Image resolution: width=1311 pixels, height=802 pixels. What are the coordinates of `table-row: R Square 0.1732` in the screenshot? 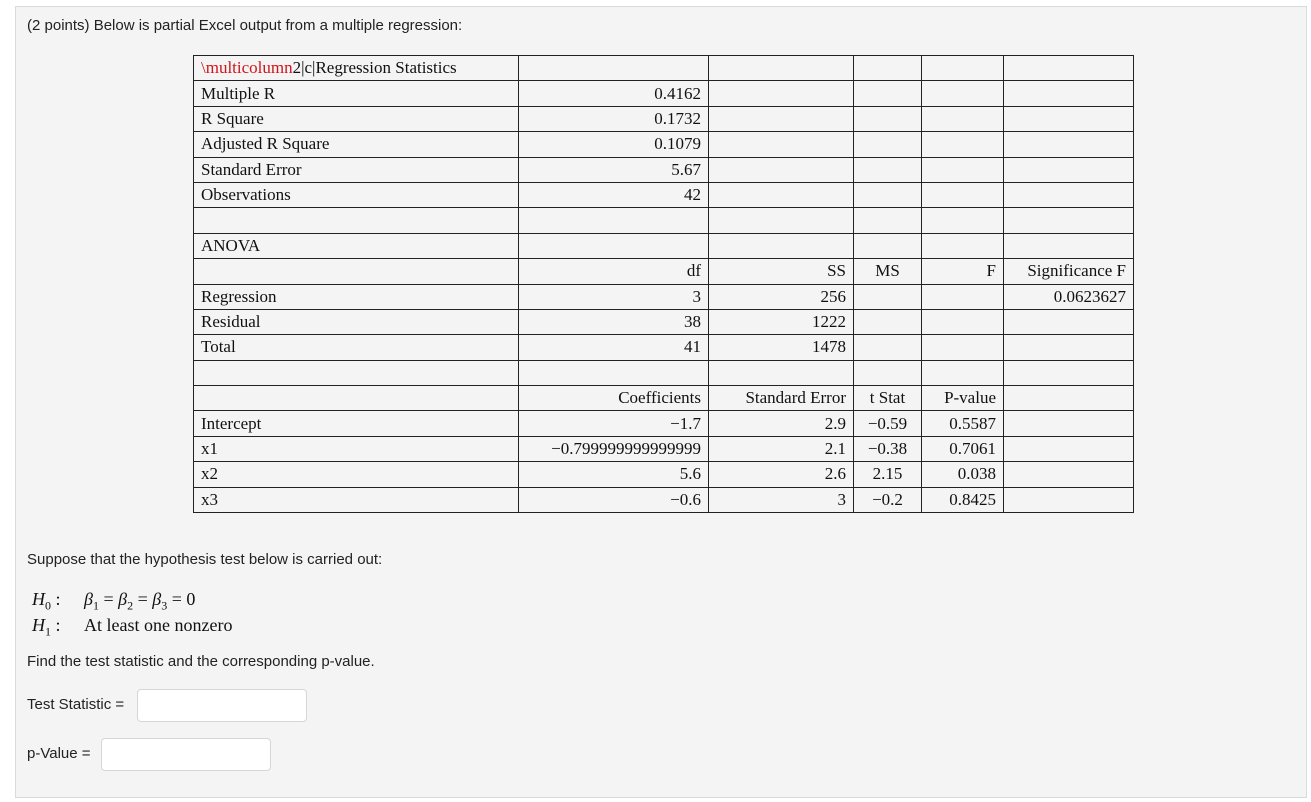 It's located at (663, 119).